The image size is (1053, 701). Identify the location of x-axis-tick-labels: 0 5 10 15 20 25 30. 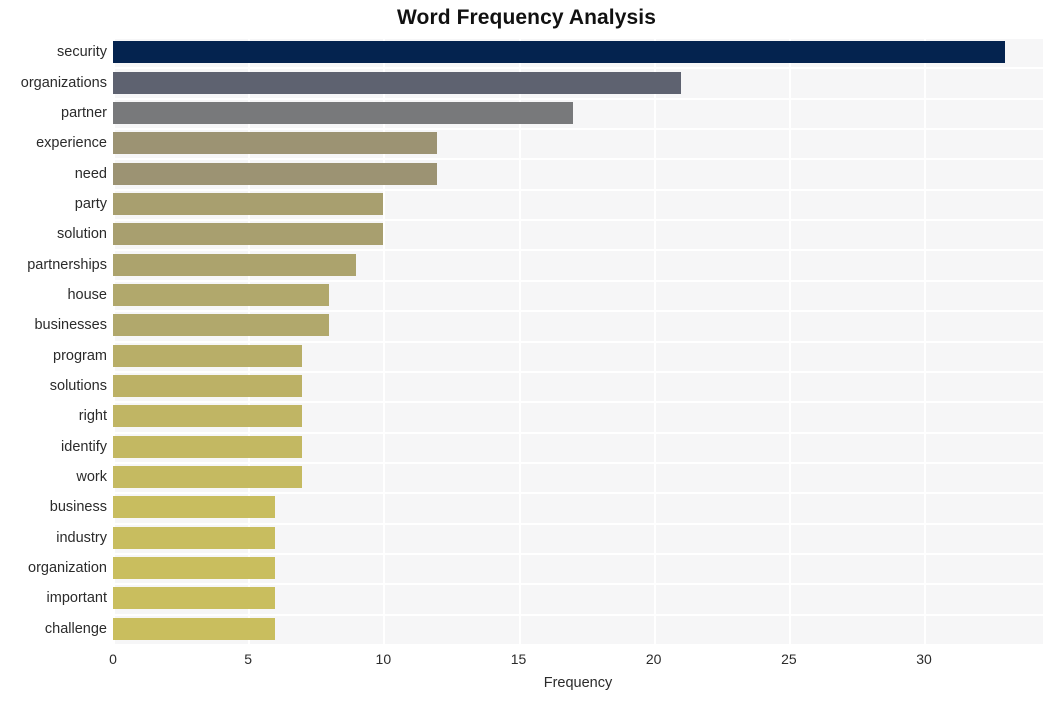
(526, 661).